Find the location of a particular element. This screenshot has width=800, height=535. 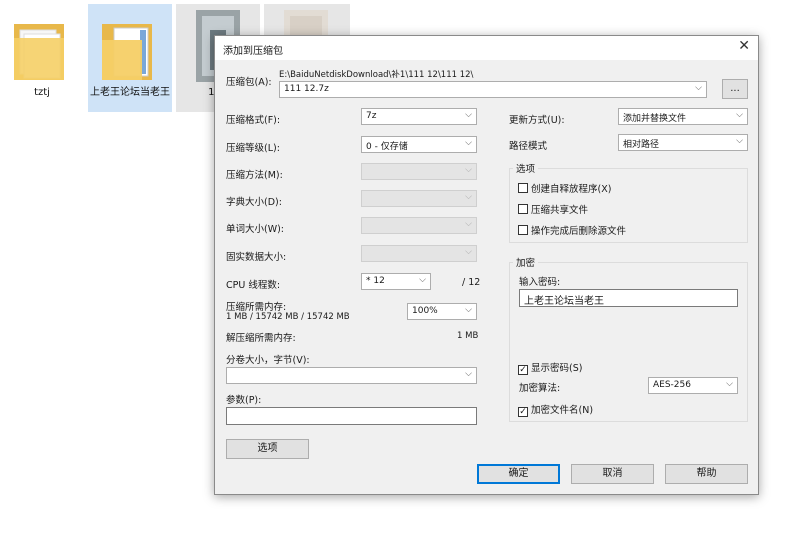

threads-value: * 12 is located at coordinates (375, 281).